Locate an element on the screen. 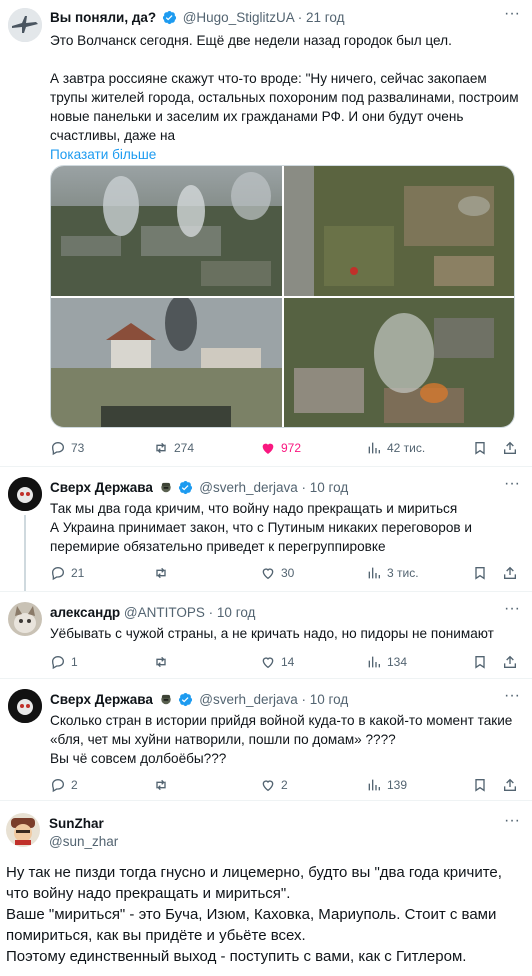  like-button: 30 is located at coordinates (277, 573).